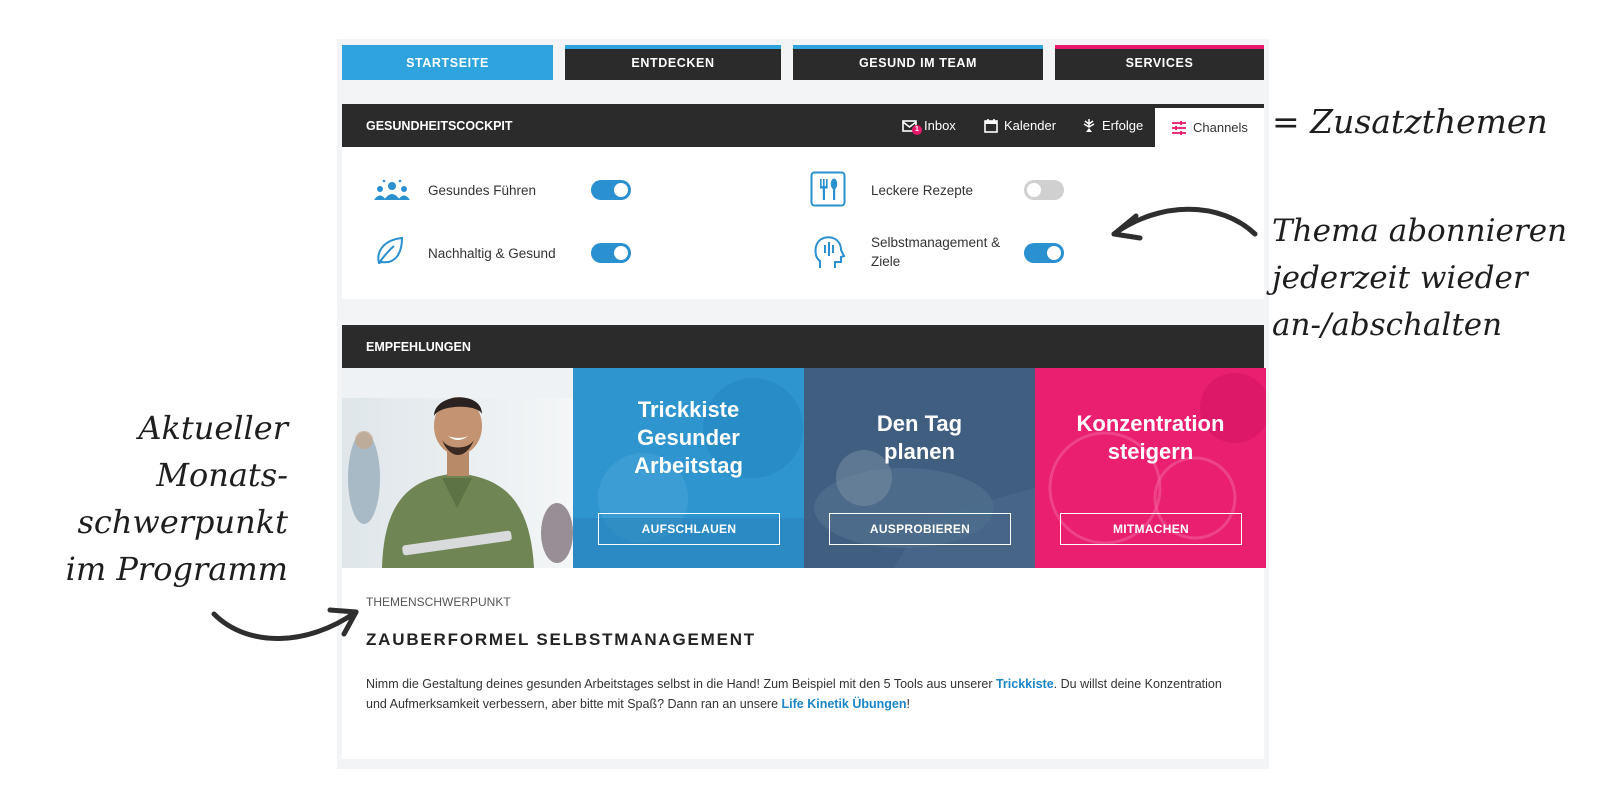 The image size is (1600, 800). Describe the element at coordinates (830, 253) in the screenshot. I see `head-icon` at that location.